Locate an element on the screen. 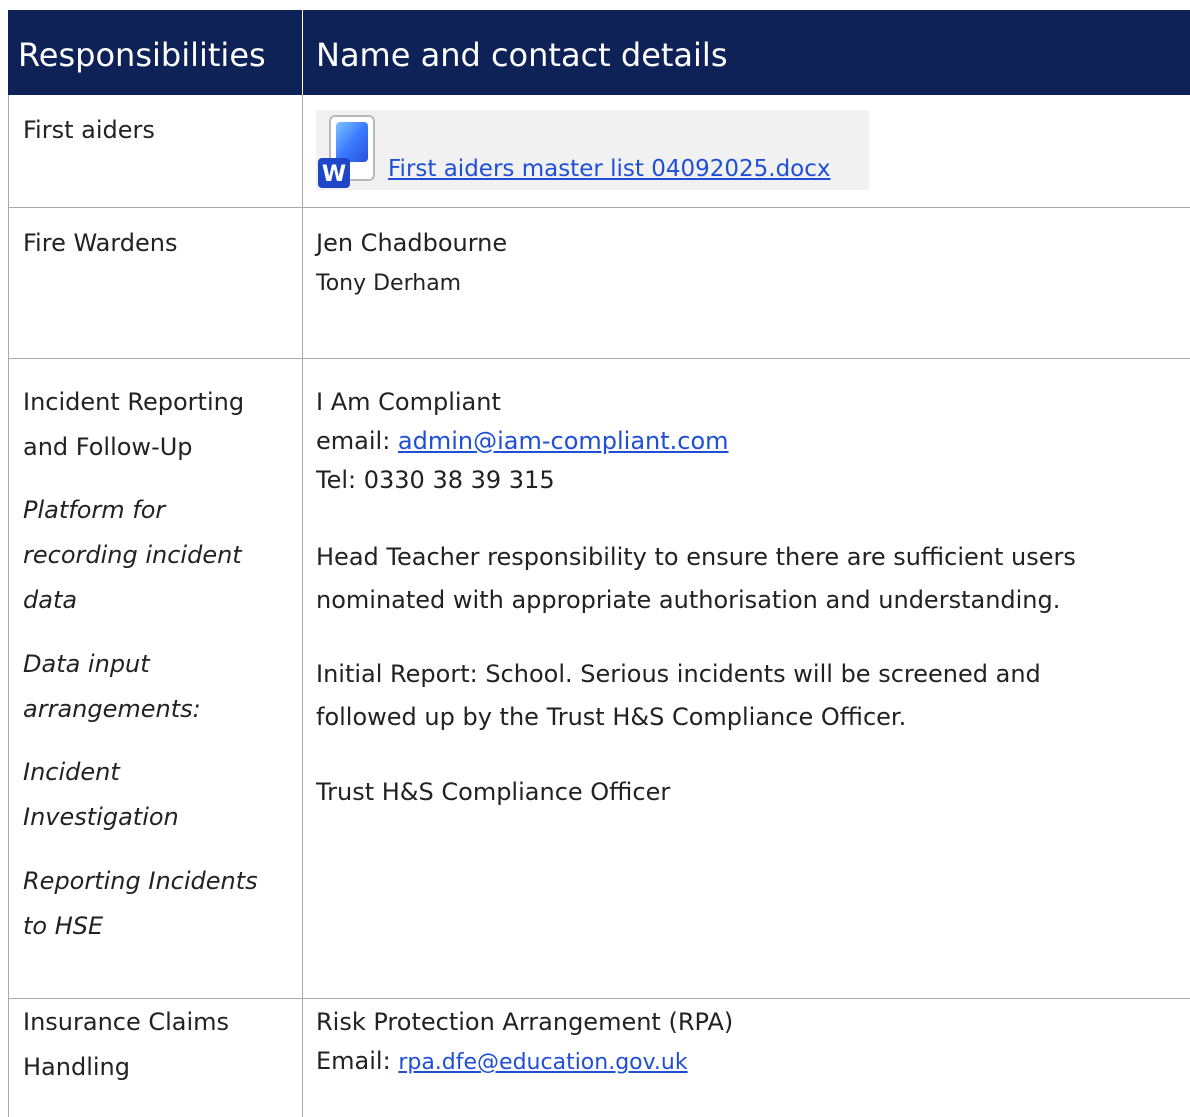 This screenshot has width=1190, height=1117. incident-sub-line: data is located at coordinates (50, 600).